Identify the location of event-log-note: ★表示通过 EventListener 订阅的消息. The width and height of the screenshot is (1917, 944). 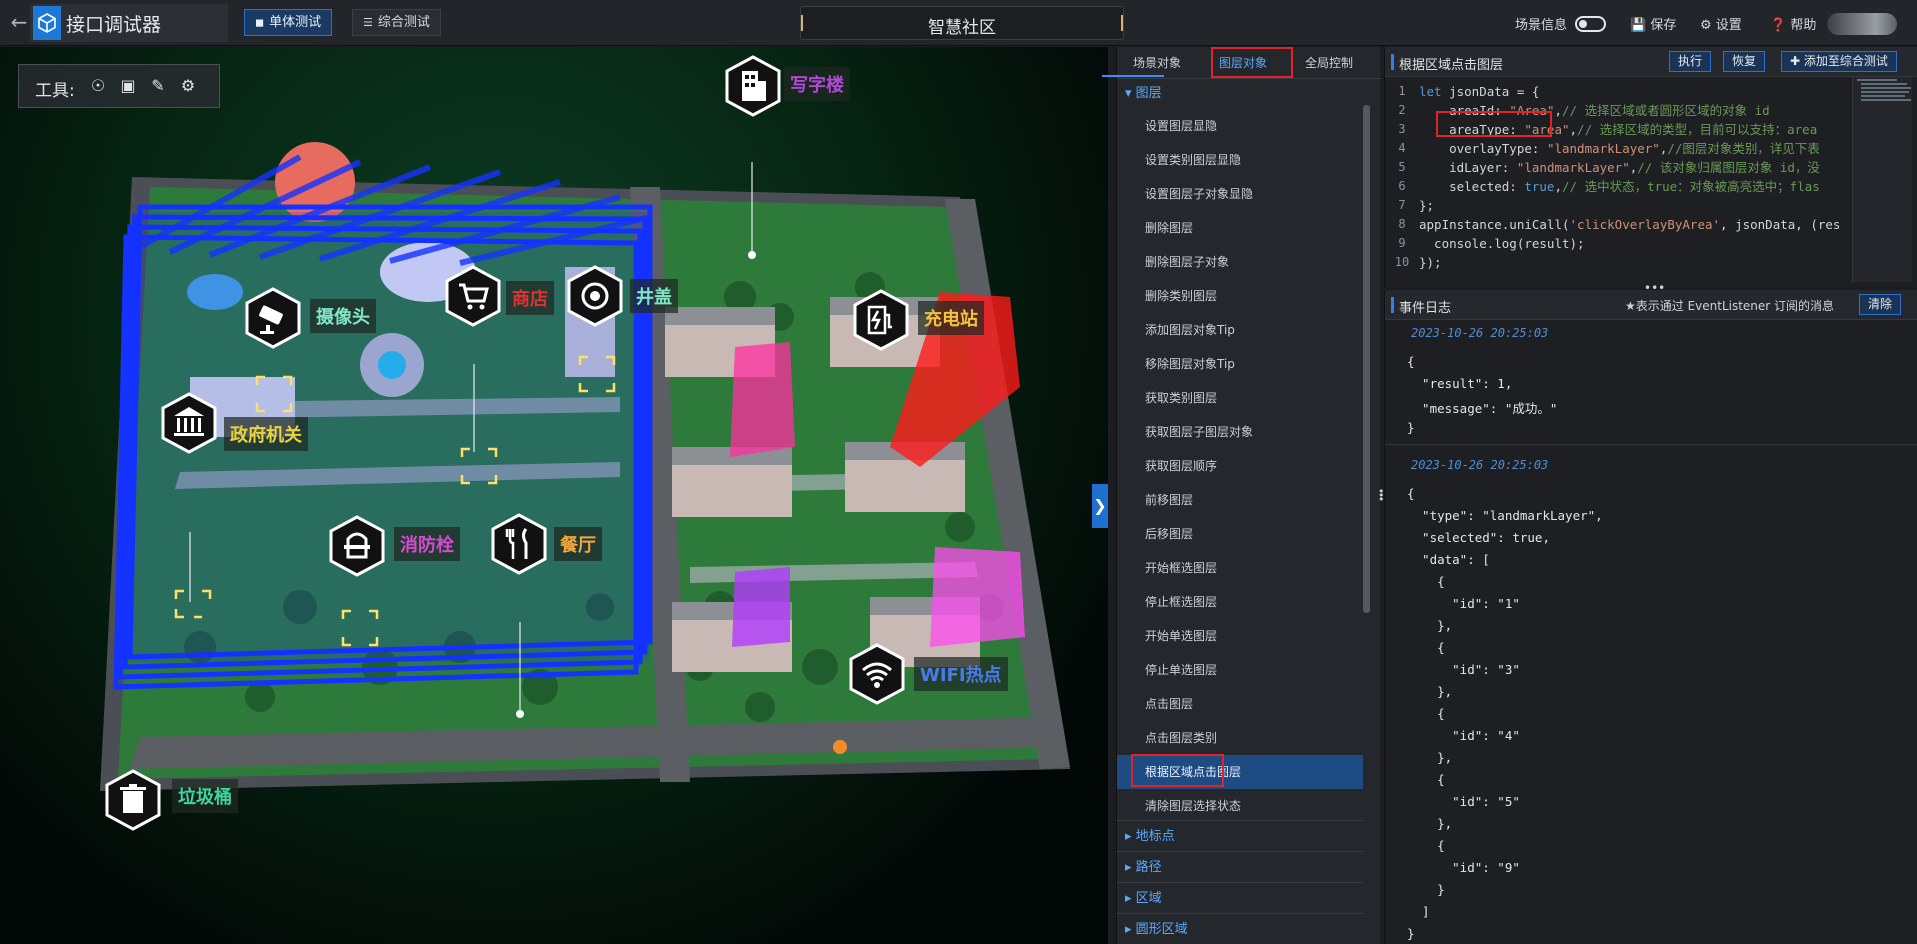
(1730, 306).